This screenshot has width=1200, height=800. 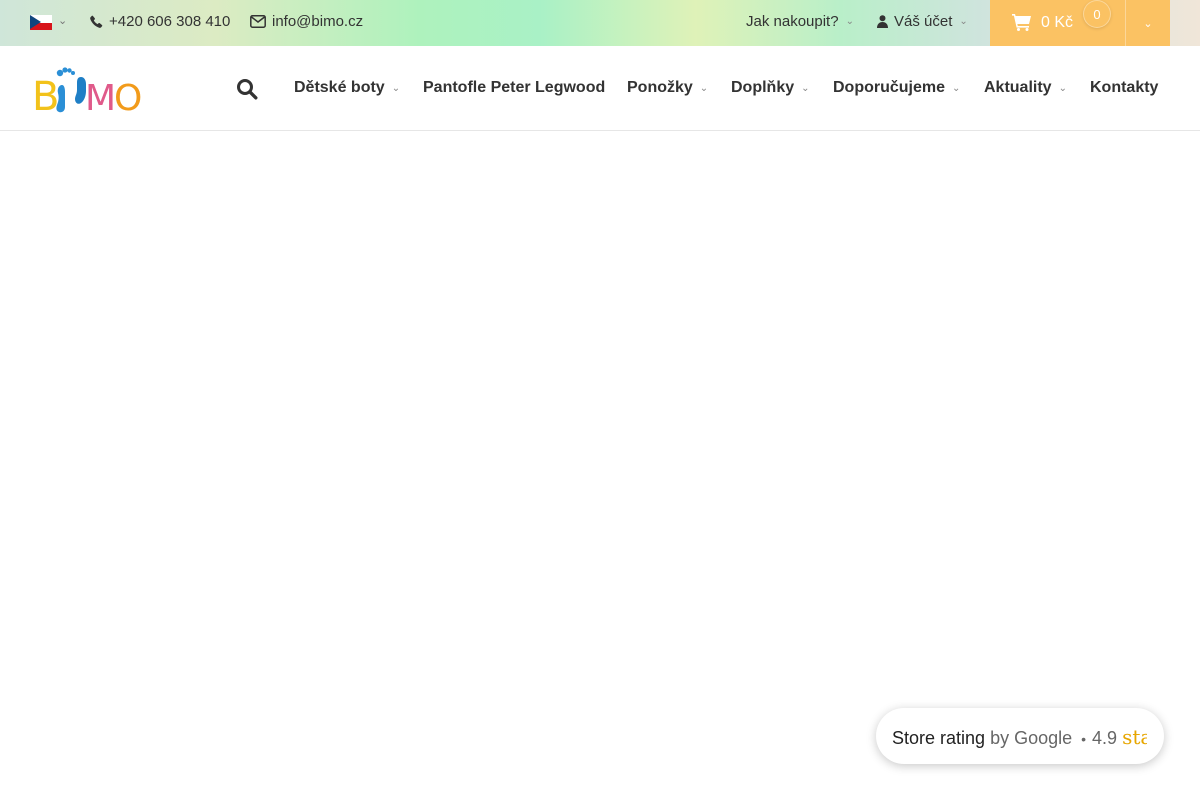 What do you see at coordinates (1031, 738) in the screenshot?
I see `rating-source: by Google` at bounding box center [1031, 738].